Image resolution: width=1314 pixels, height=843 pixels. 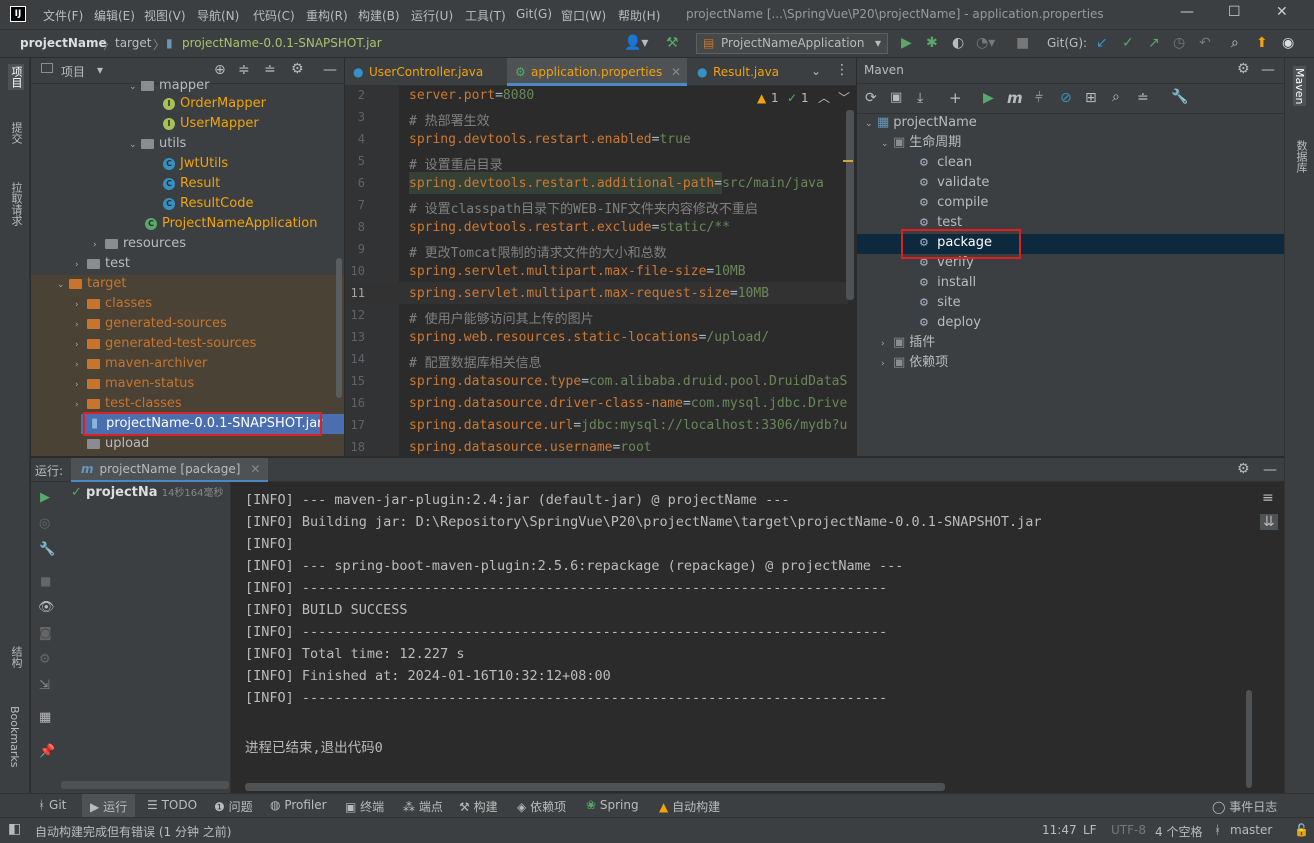 I want to click on tree-item-usermapper: I UserMapper, so click(x=211, y=124).